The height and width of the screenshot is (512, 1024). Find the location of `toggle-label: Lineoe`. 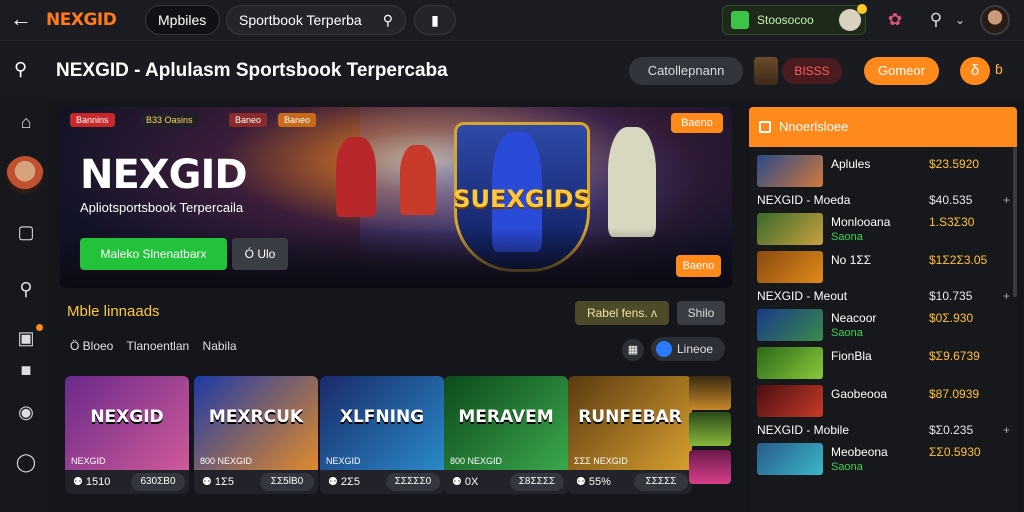

toggle-label: Lineoe is located at coordinates (695, 349).